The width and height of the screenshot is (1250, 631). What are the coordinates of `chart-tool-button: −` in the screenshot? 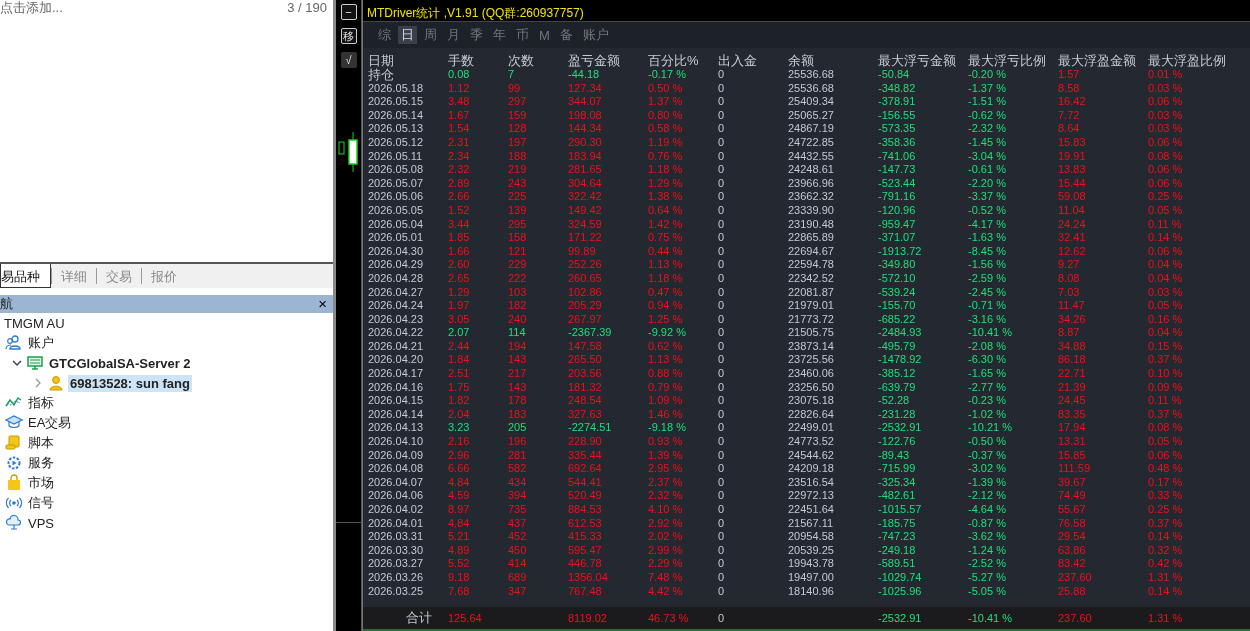 It's located at (348, 12).